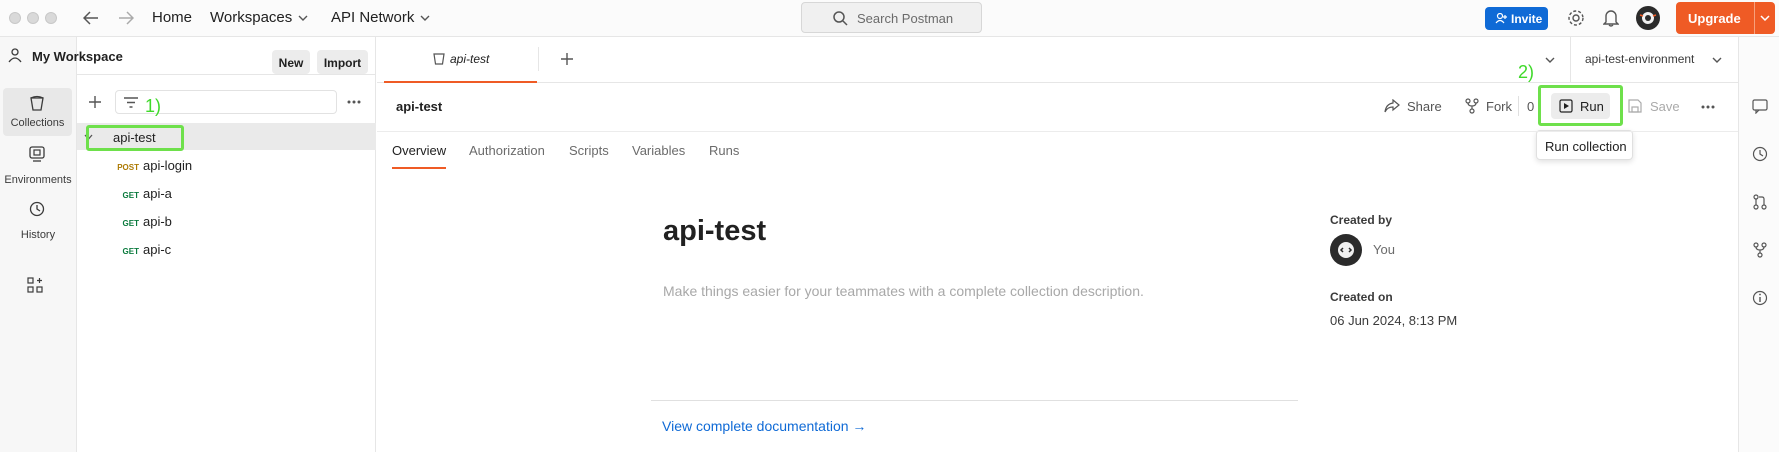  What do you see at coordinates (1424, 106) in the screenshot?
I see `share-label: Share` at bounding box center [1424, 106].